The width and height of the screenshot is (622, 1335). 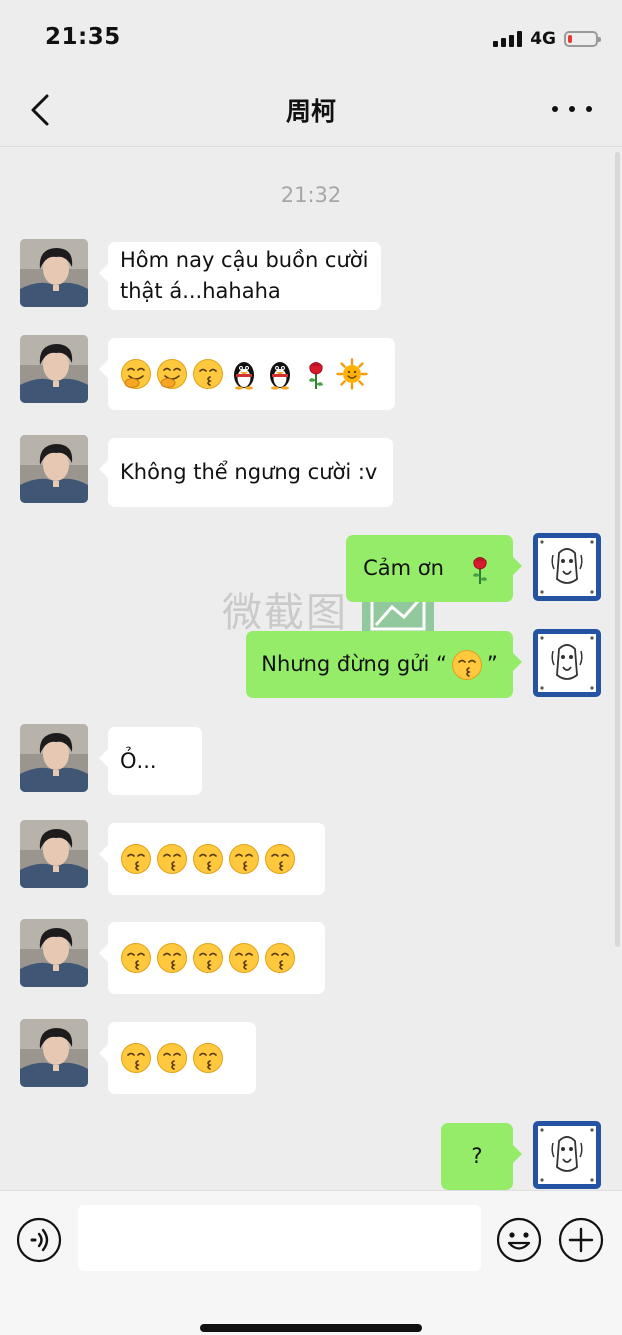 I want to click on emoji-button, so click(x=519, y=1240).